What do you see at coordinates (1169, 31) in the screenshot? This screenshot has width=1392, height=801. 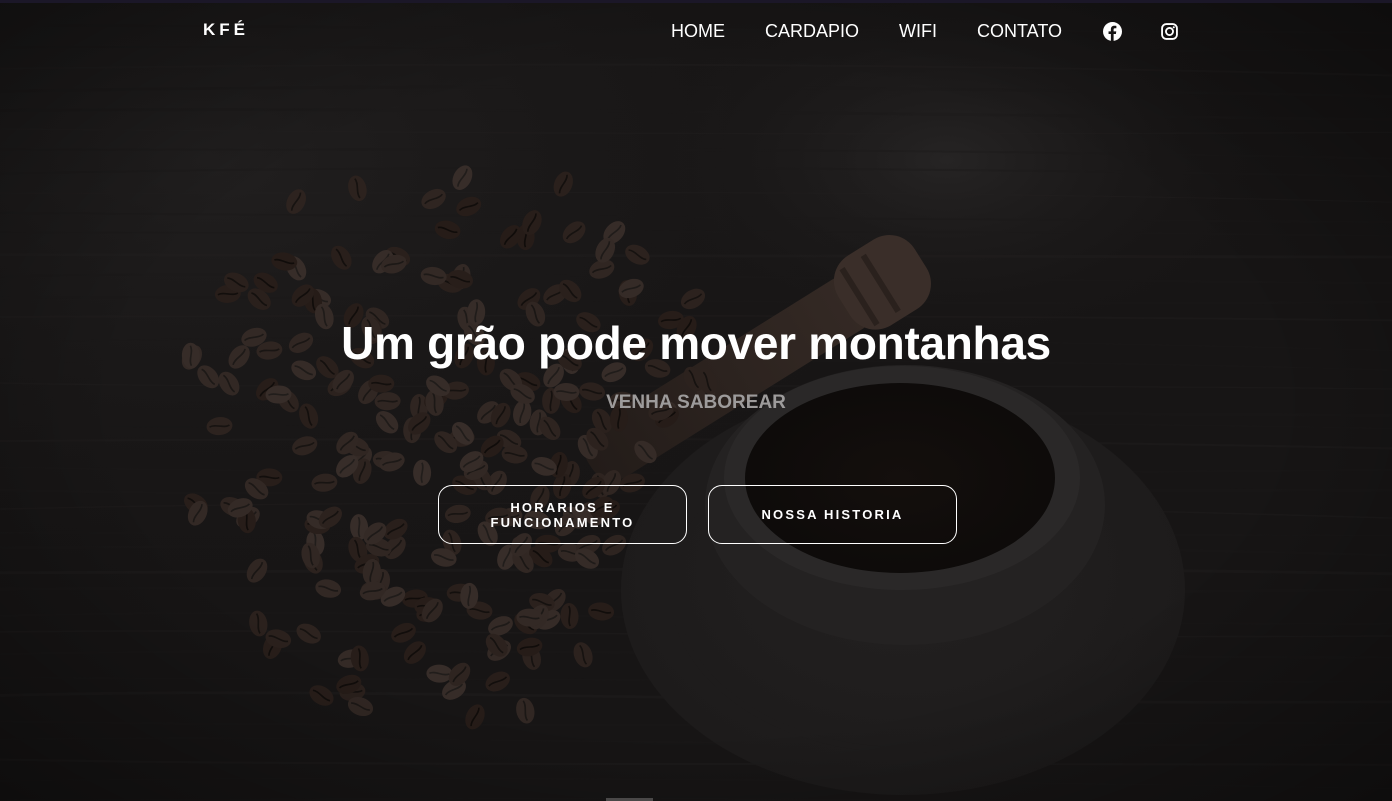 I see `instagram-icon` at bounding box center [1169, 31].